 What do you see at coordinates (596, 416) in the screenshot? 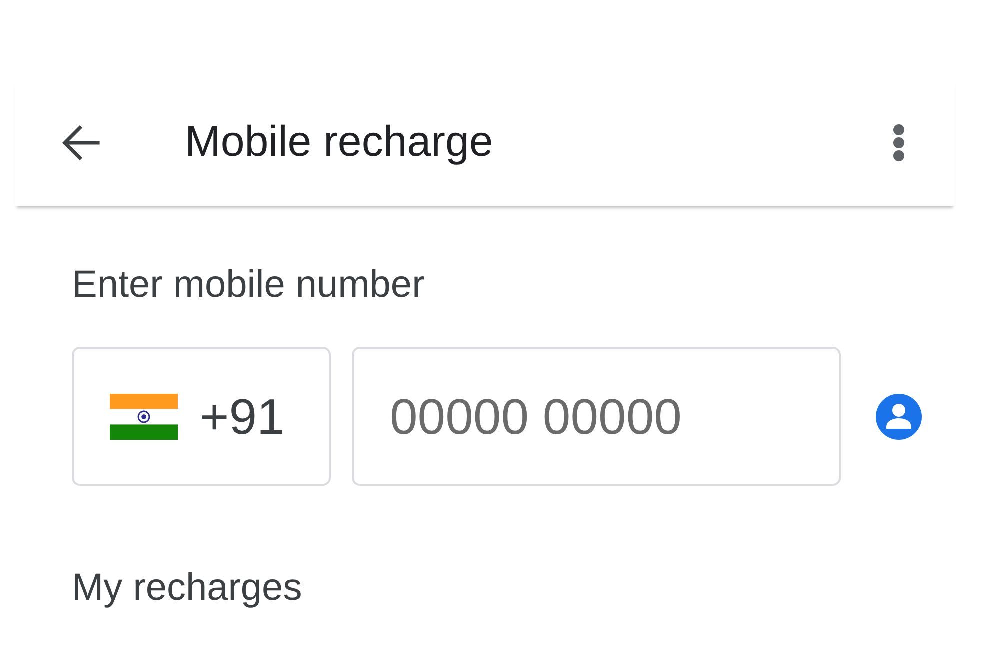
I see `phone-number-field: 00000 00000` at bounding box center [596, 416].